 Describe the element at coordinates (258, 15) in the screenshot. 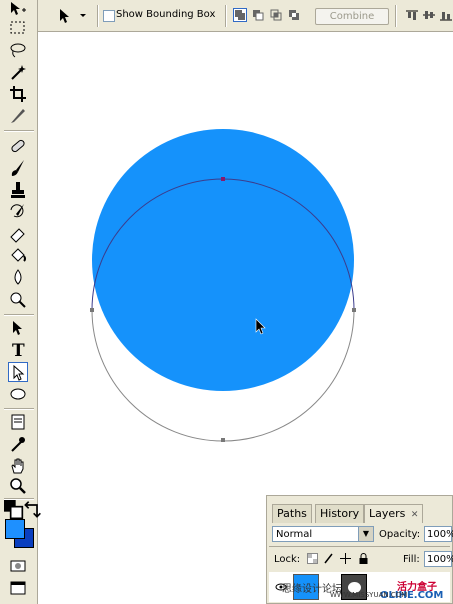

I see `subtract-from-shape-area-icon` at that location.